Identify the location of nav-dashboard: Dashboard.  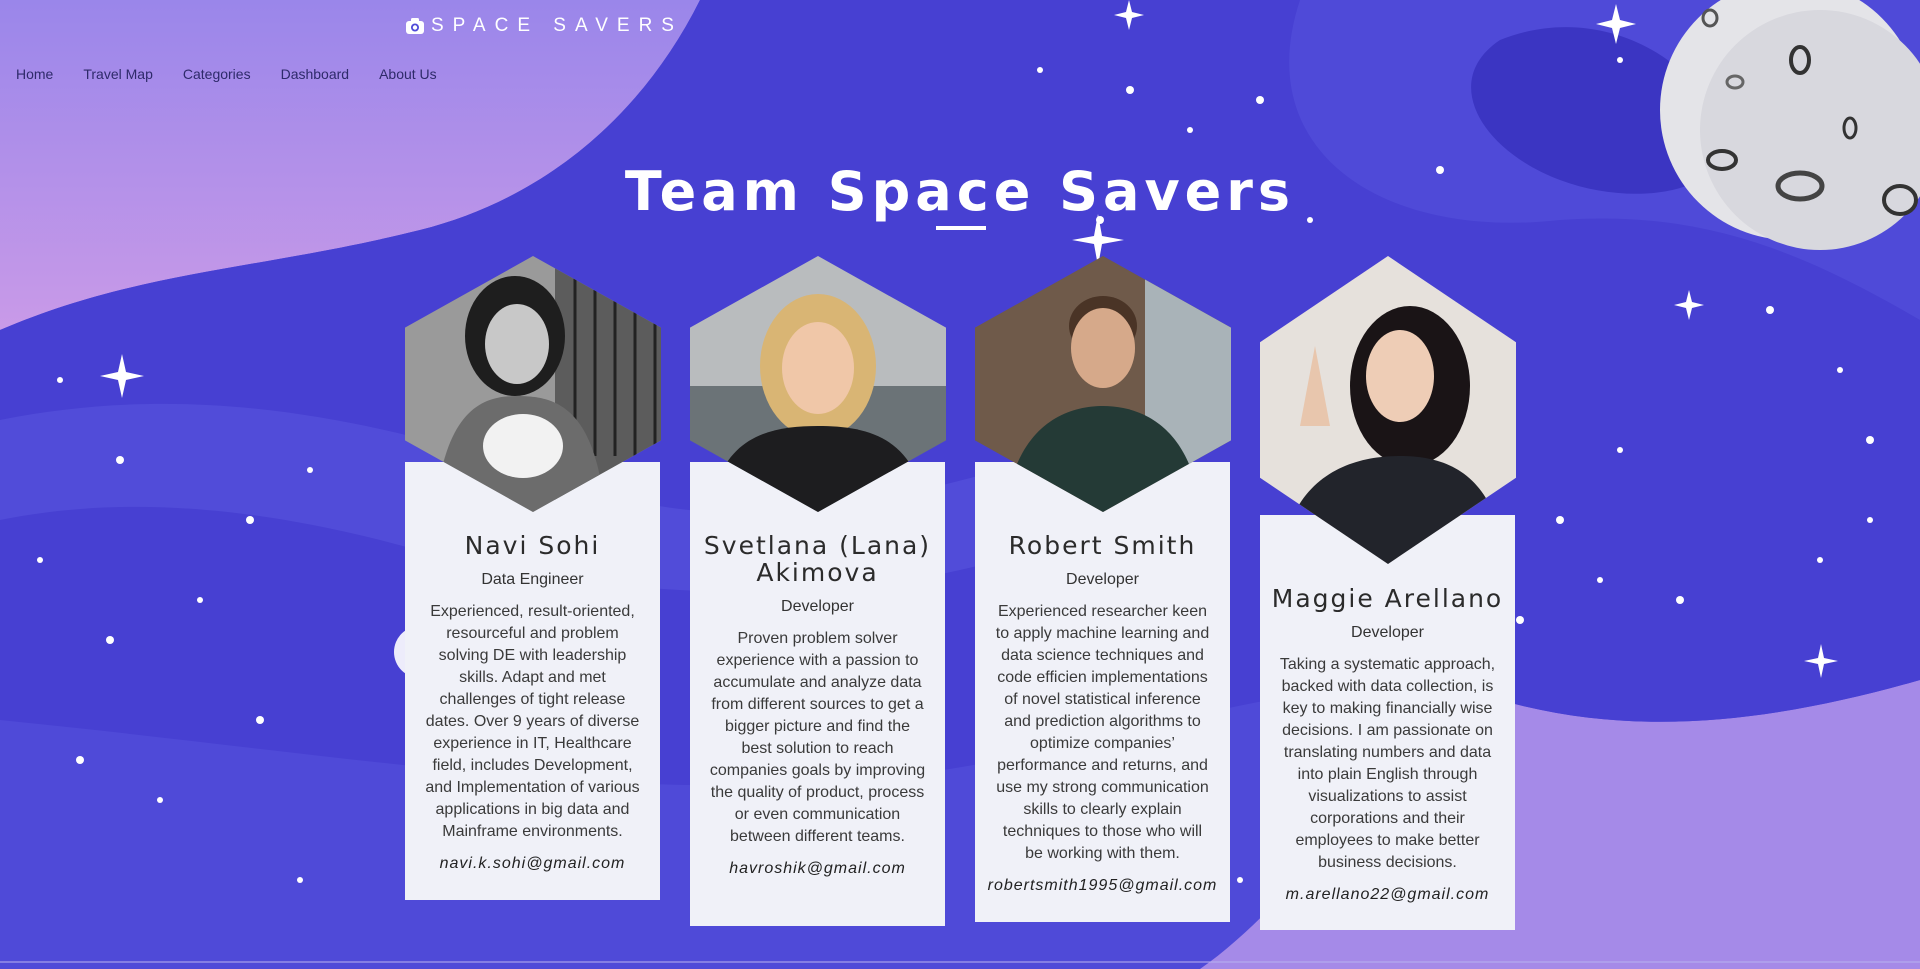
(315, 74).